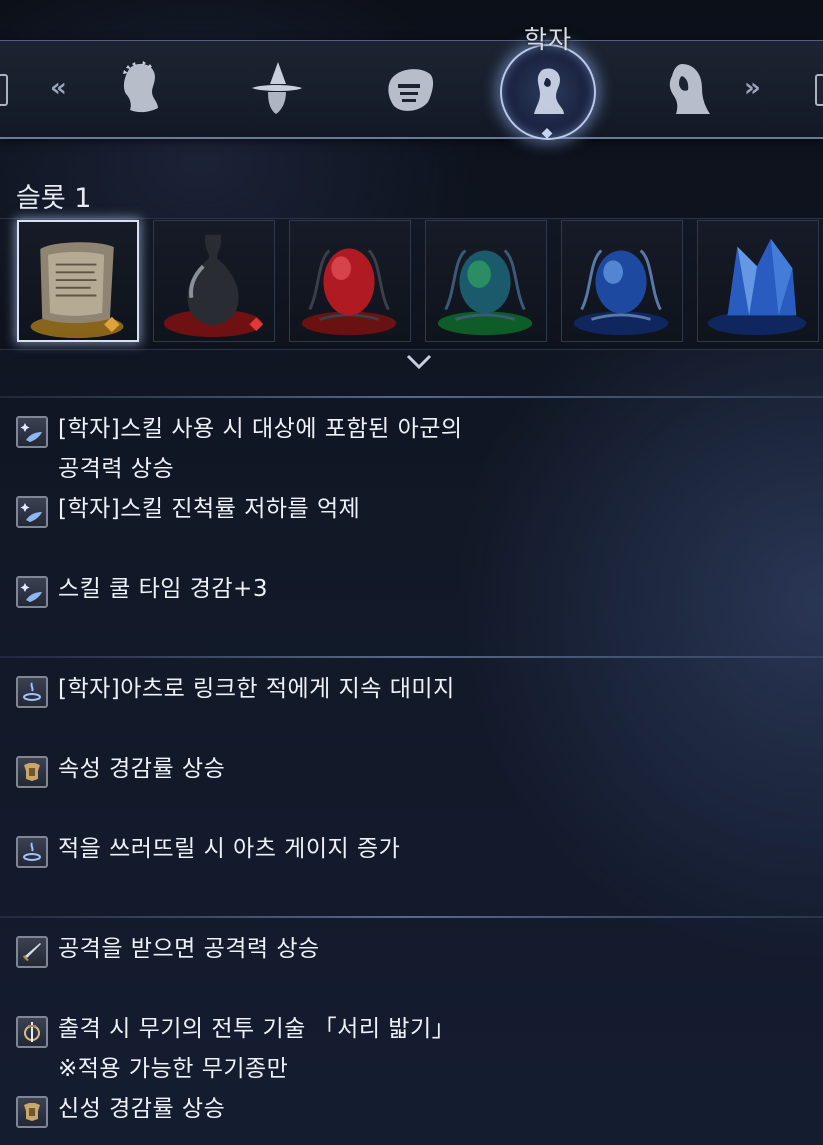  What do you see at coordinates (116, 469) in the screenshot?
I see `effect-text-line: 공격력 상승` at bounding box center [116, 469].